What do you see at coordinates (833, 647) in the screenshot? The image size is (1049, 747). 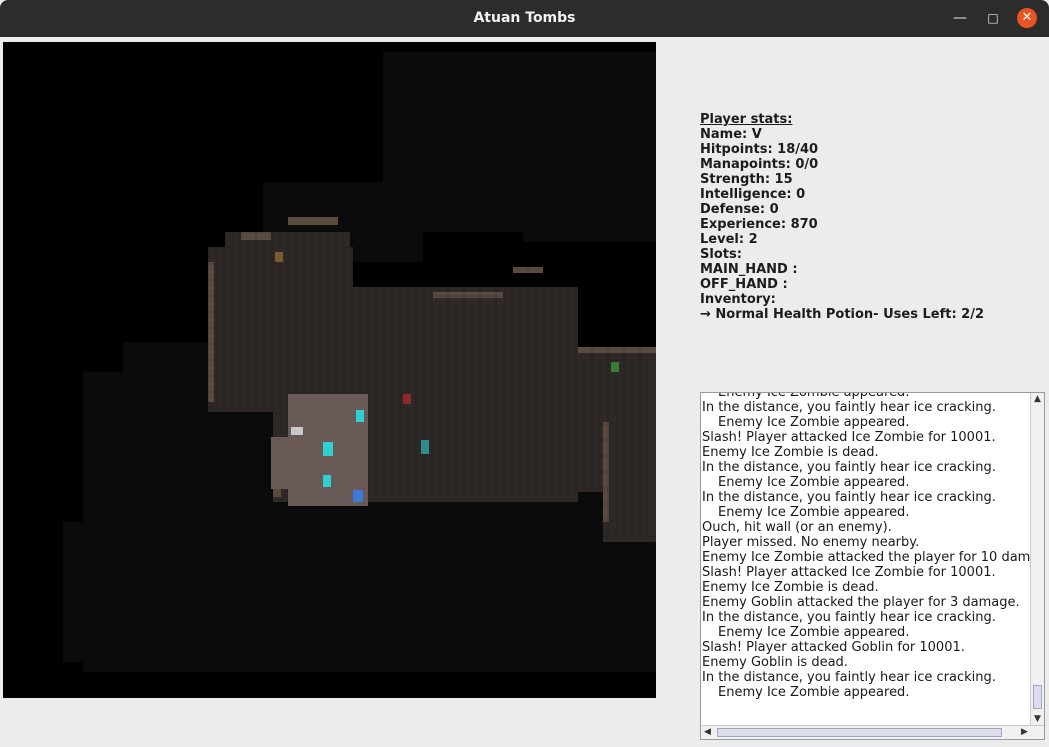 I see `log-message: Slash! Player attacked Goblin for 10001.` at bounding box center [833, 647].